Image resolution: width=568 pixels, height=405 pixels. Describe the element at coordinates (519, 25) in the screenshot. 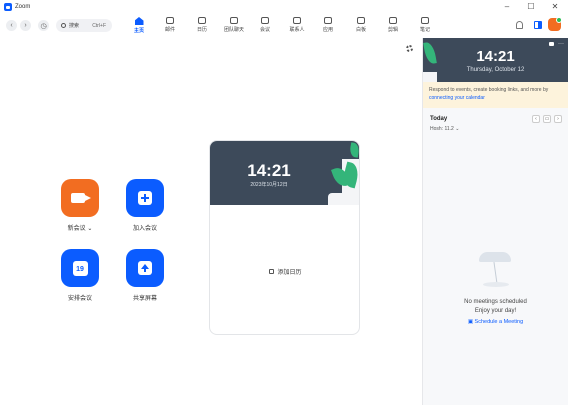

I see `bell-icon` at that location.